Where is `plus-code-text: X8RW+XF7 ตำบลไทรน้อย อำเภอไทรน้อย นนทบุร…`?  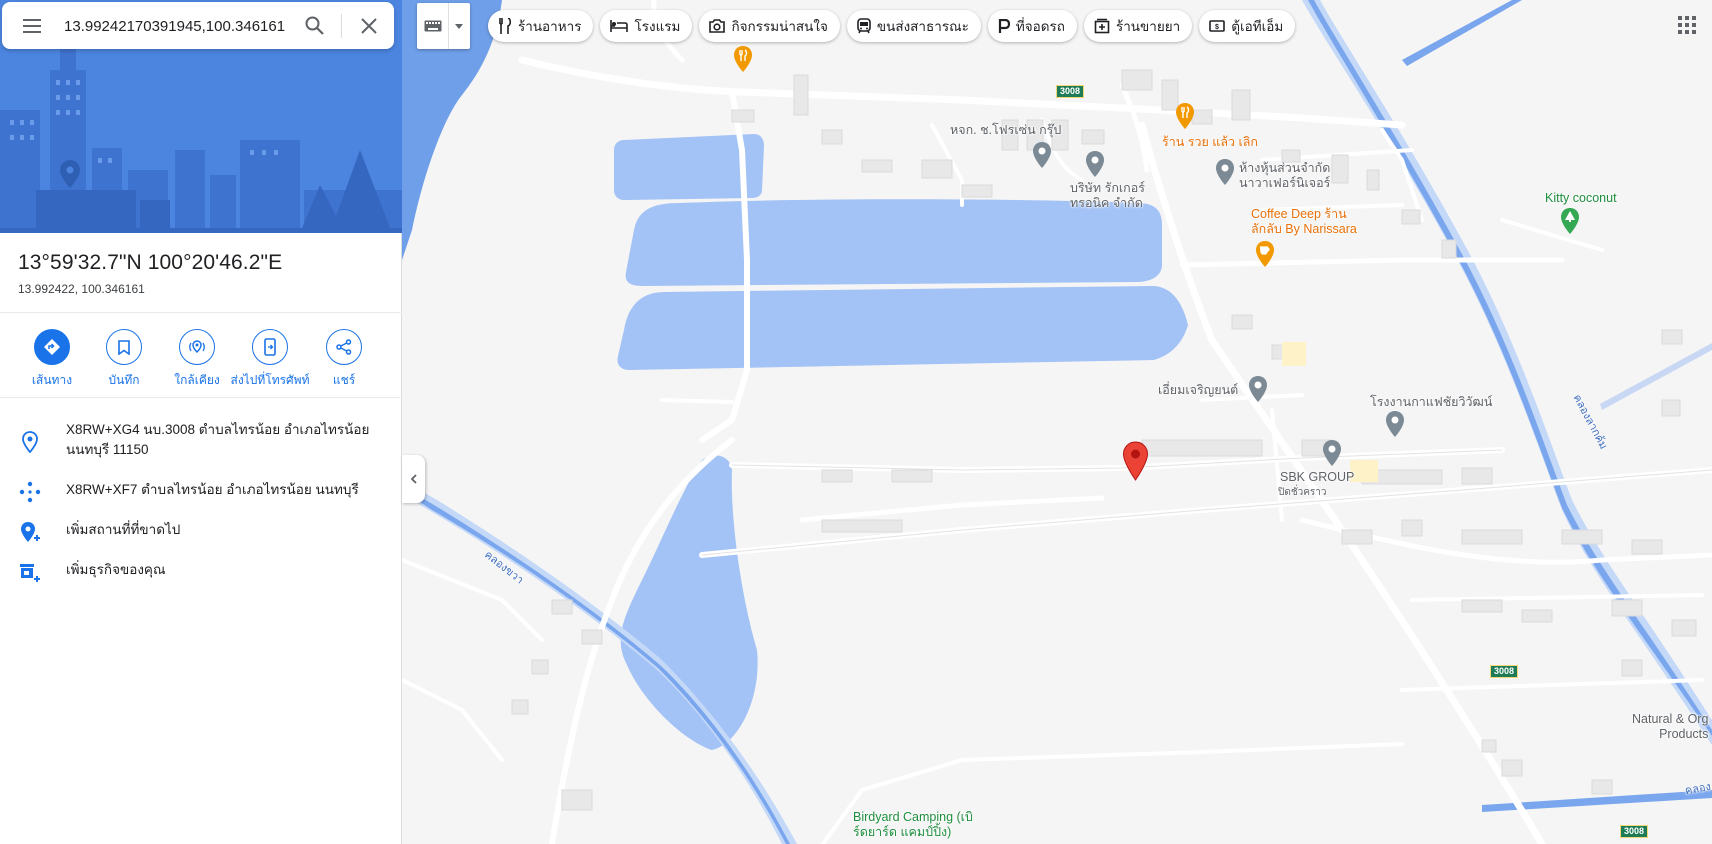 plus-code-text: X8RW+XF7 ตำบลไทรน้อย อำเภอไทรน้อย นนทบุร… is located at coordinates (212, 489).